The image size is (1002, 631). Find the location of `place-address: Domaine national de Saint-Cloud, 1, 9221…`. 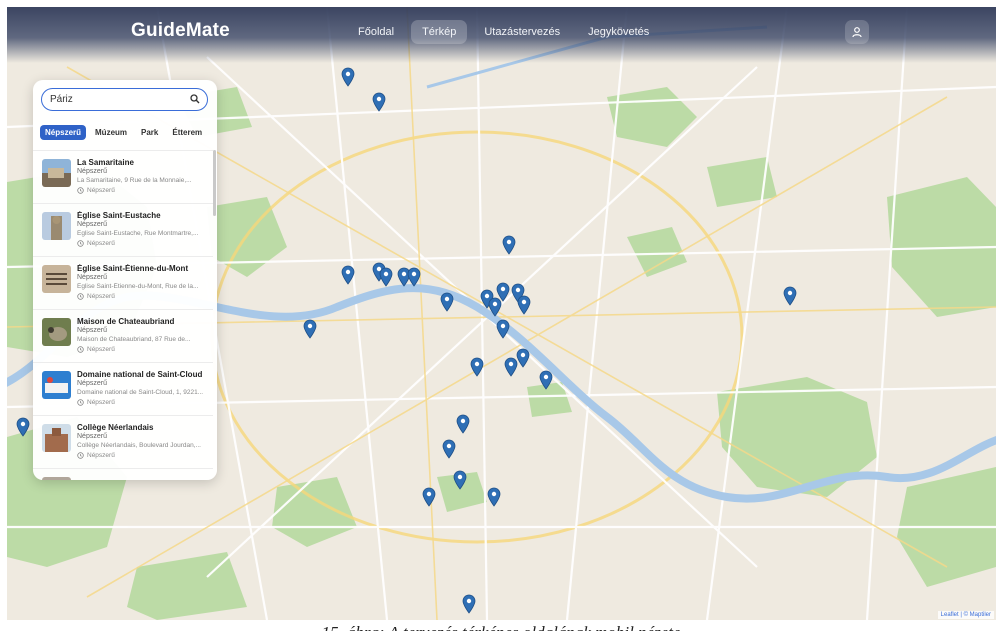

place-address: Domaine national de Saint-Cloud, 1, 9221… is located at coordinates (140, 392).